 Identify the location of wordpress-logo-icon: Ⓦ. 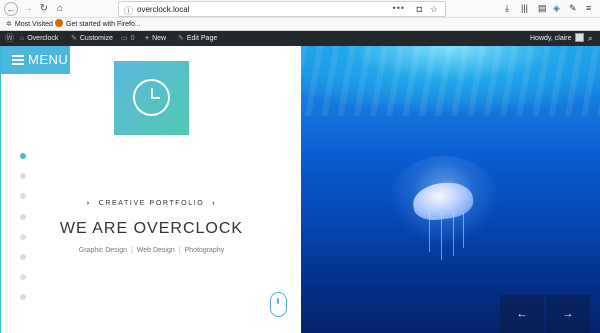
(9, 38).